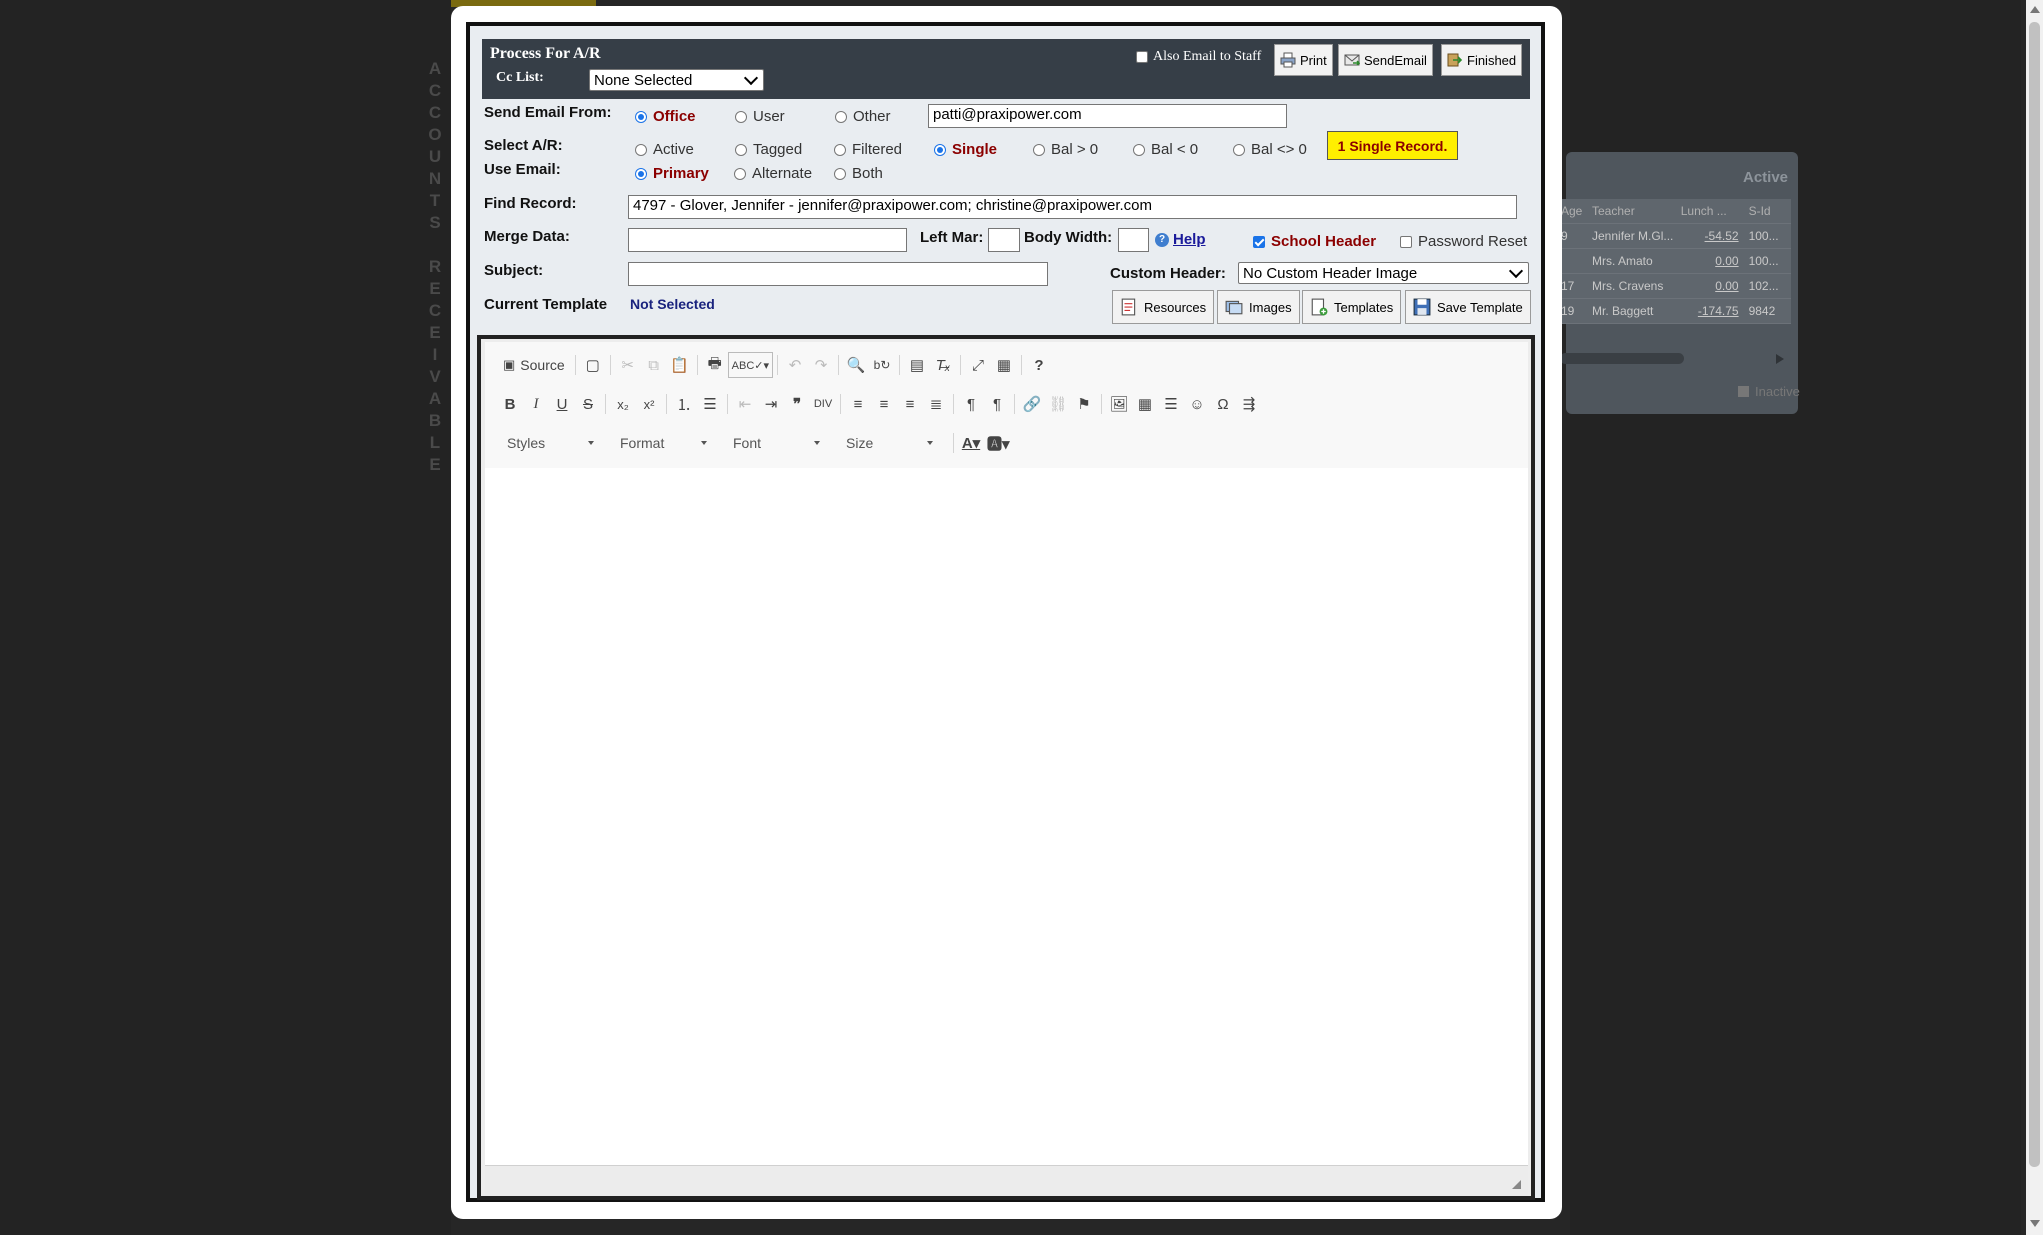 The width and height of the screenshot is (2043, 1235). Describe the element at coordinates (971, 443) in the screenshot. I see `text-color-icon: A▾` at that location.